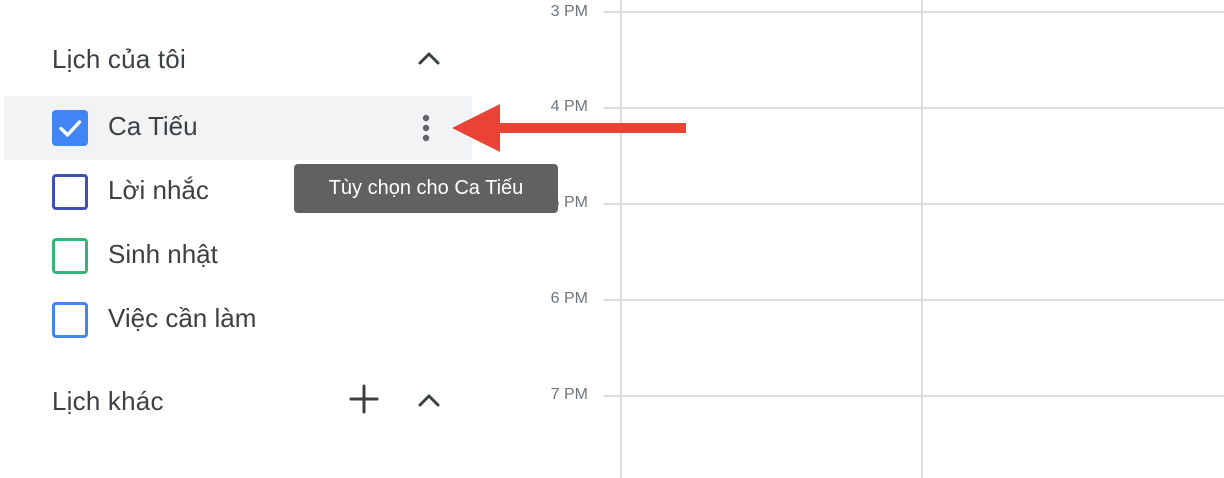 This screenshot has height=478, width=1224. Describe the element at coordinates (238, 128) in the screenshot. I see `calendar-item-ca-tieu: Ca Tiếu` at that location.